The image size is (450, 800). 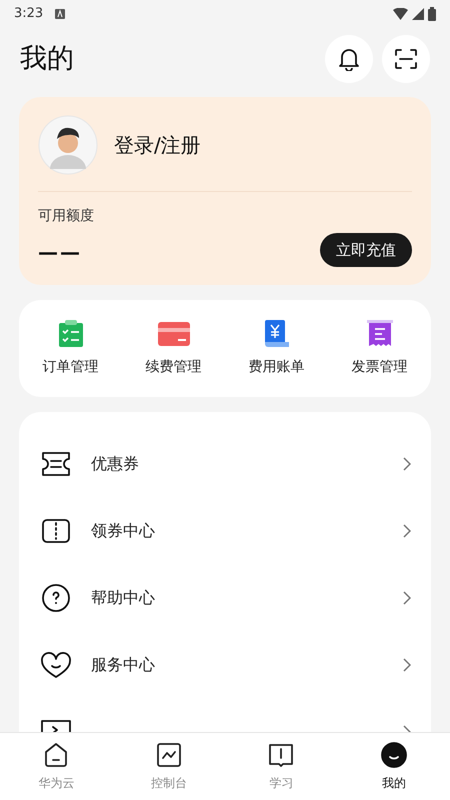 I want to click on shortcut-item: 续费管理, so click(x=173, y=348).